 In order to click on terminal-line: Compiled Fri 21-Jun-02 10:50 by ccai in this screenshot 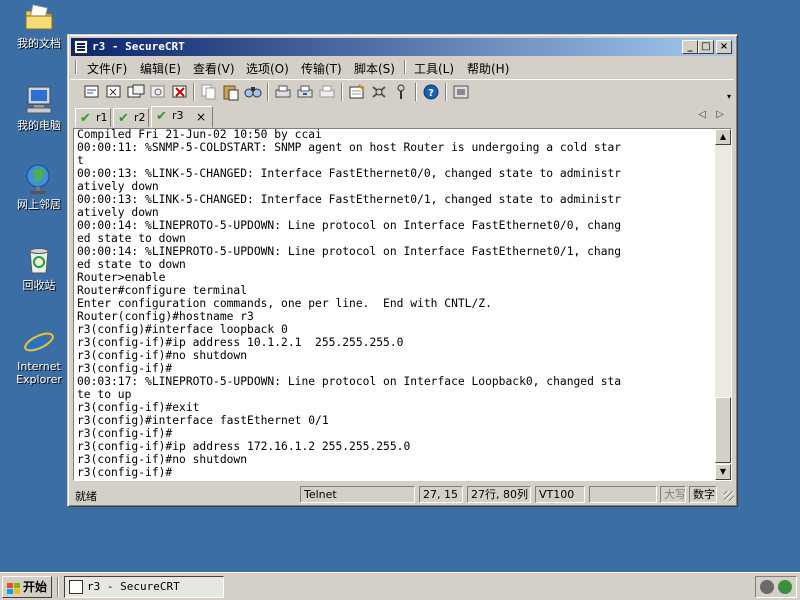, I will do `click(199, 134)`.